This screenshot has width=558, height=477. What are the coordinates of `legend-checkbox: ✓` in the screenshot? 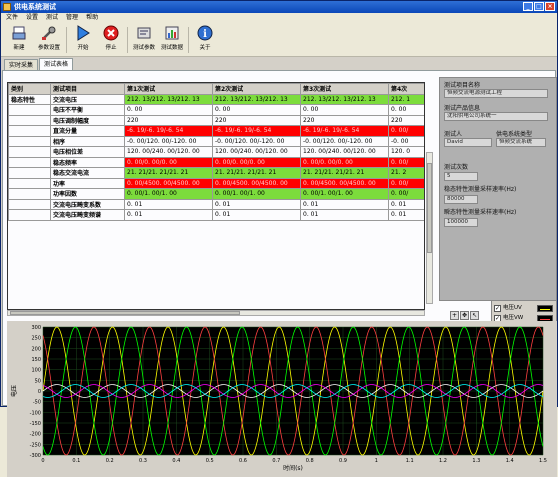 It's located at (497, 308).